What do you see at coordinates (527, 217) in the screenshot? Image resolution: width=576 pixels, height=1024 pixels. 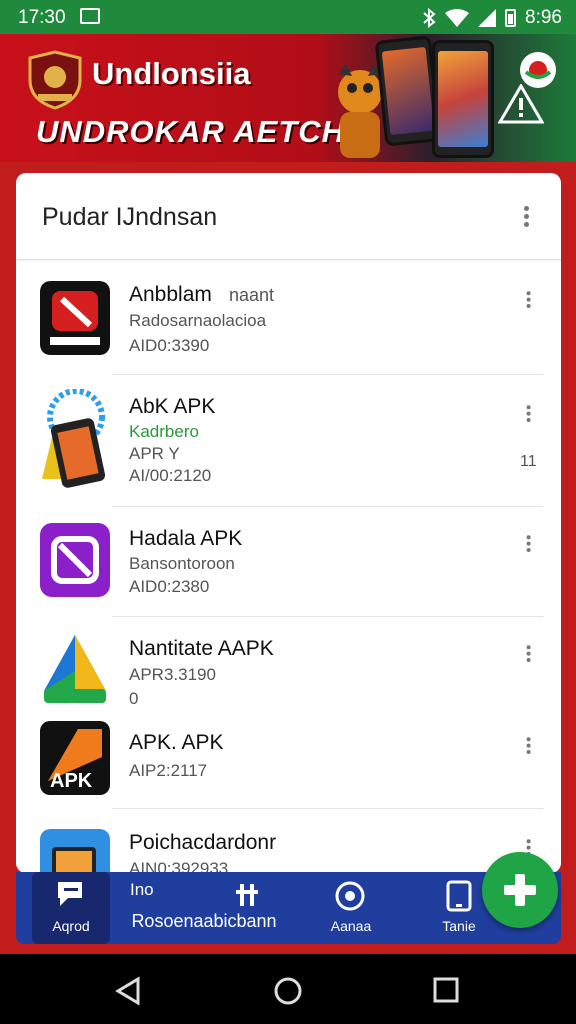 I see `card-menu-icon` at bounding box center [527, 217].